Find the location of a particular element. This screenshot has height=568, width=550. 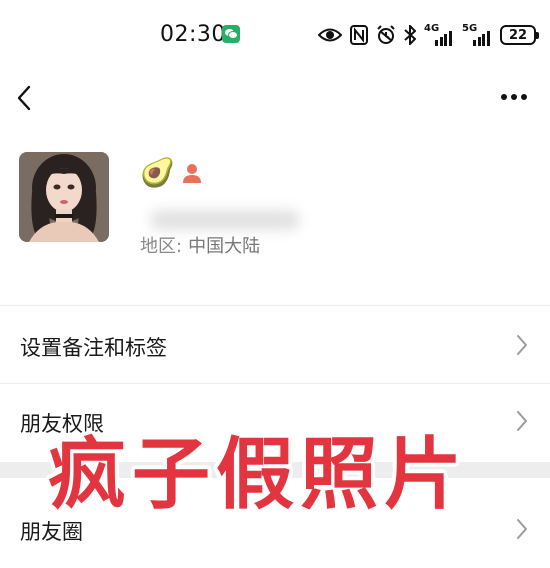

nfc-icon is located at coordinates (359, 35).